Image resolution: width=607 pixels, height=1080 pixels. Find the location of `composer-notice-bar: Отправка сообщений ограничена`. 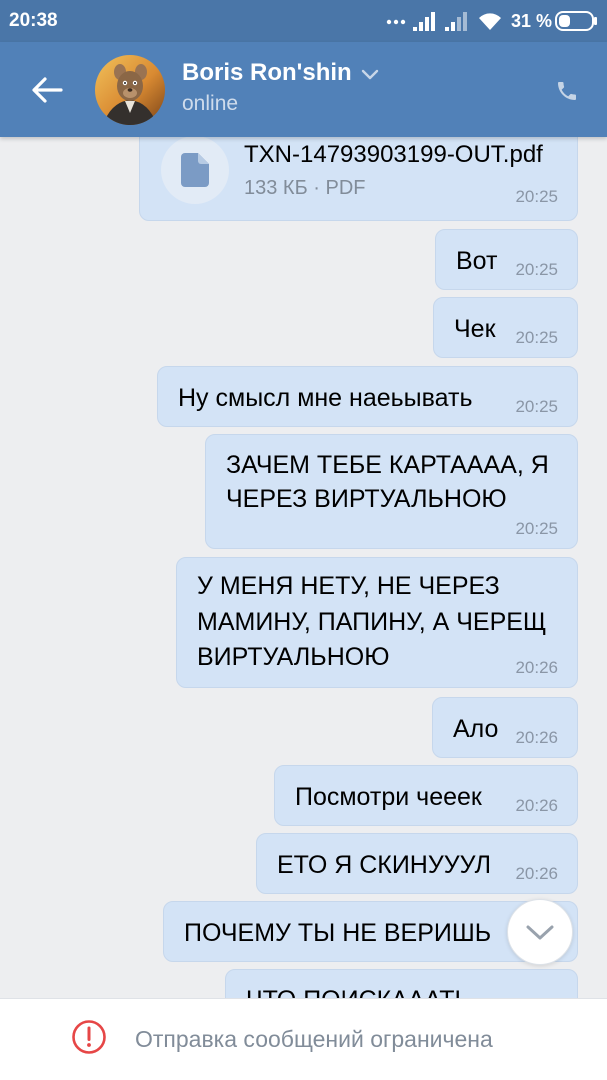

composer-notice-bar: Отправка сообщений ограничена is located at coordinates (303, 1039).